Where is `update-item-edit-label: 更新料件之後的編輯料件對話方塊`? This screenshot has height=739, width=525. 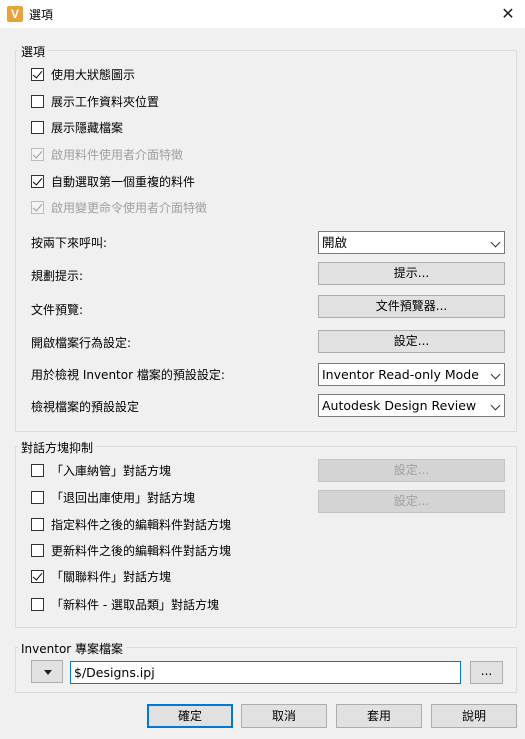 update-item-edit-label: 更新料件之後的編輯料件對話方塊 is located at coordinates (141, 550).